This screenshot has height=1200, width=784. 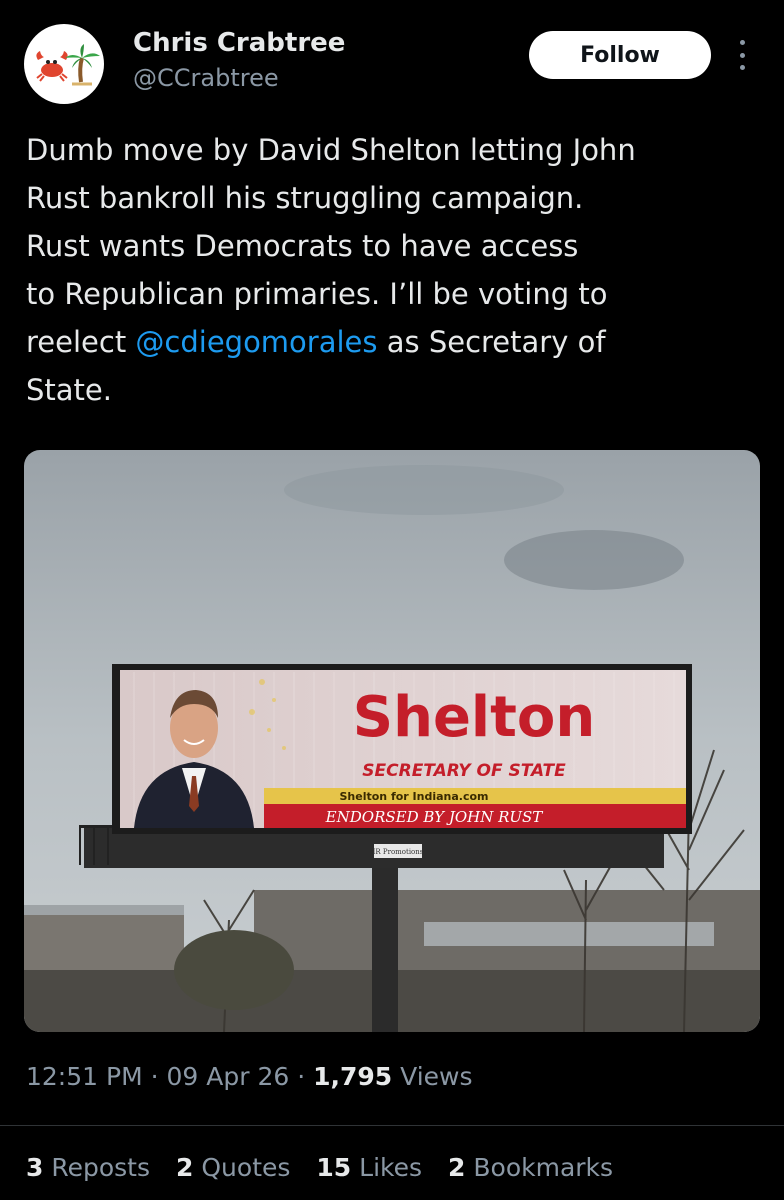 What do you see at coordinates (84, 1076) in the screenshot?
I see `tweet-time: 12:51 PM` at bounding box center [84, 1076].